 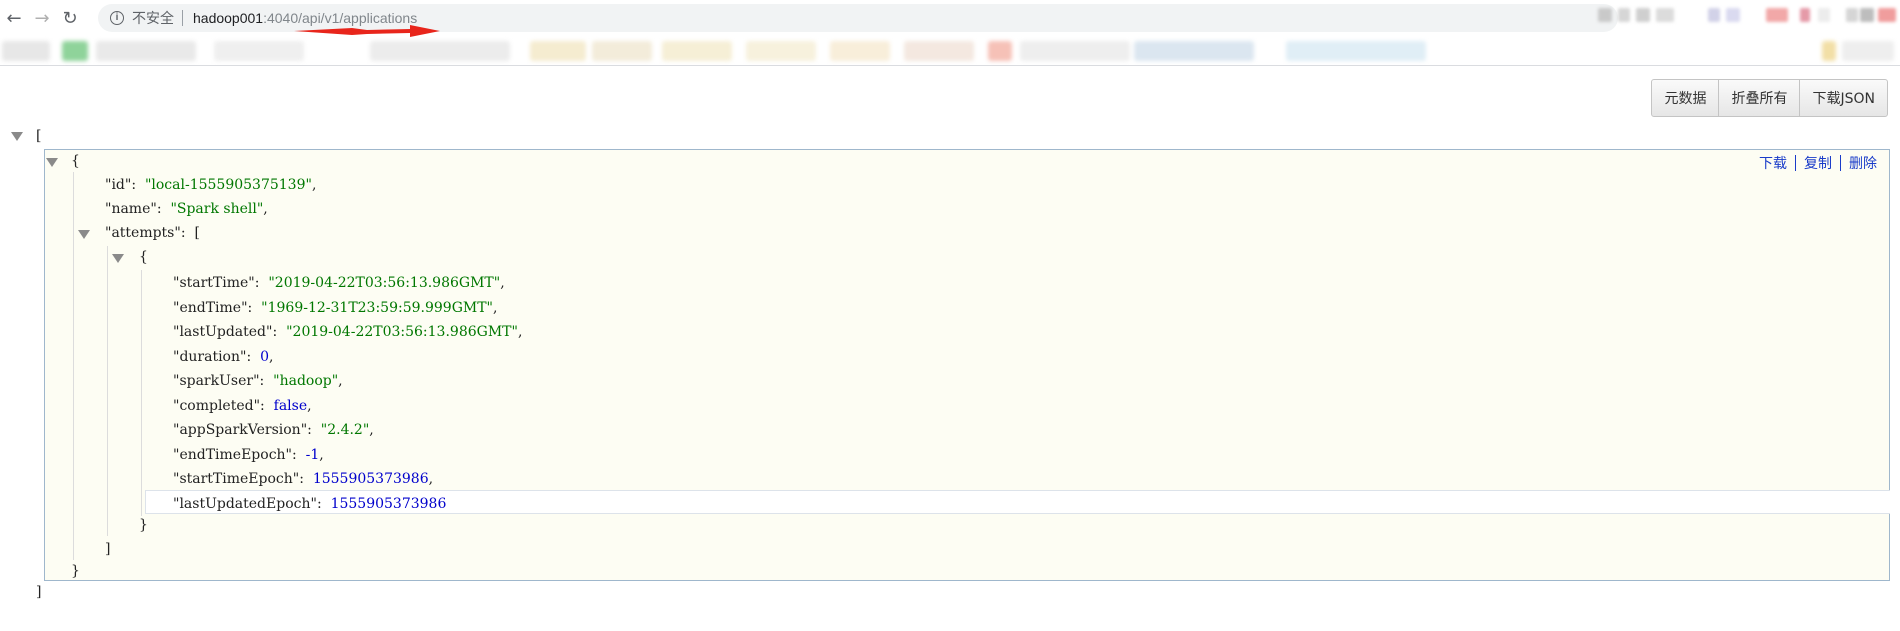 I want to click on metadata-button: 元数据, so click(x=1685, y=98).